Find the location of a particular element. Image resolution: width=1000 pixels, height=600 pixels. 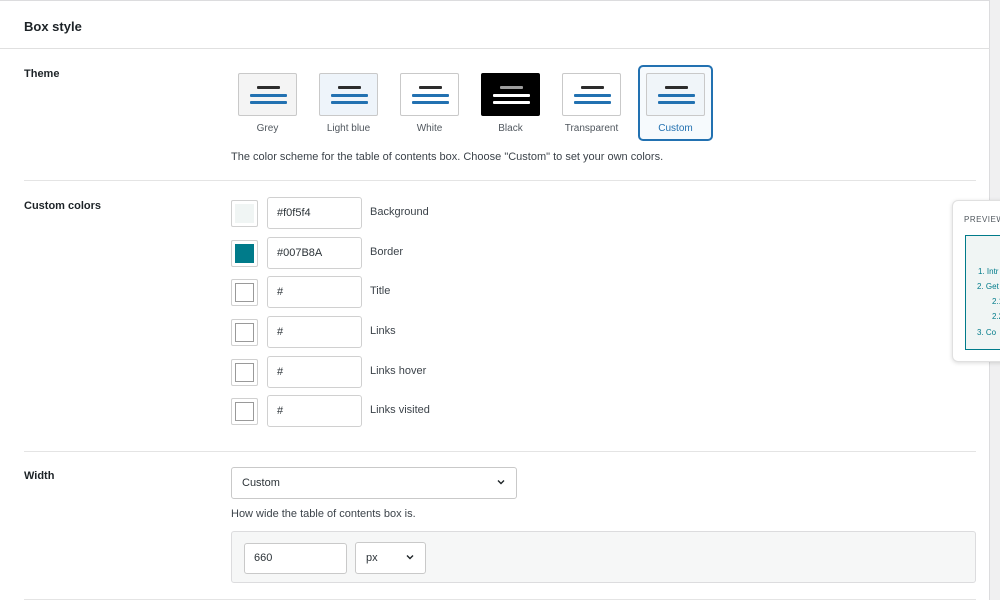

theme-option-white: White is located at coordinates (432, 103).